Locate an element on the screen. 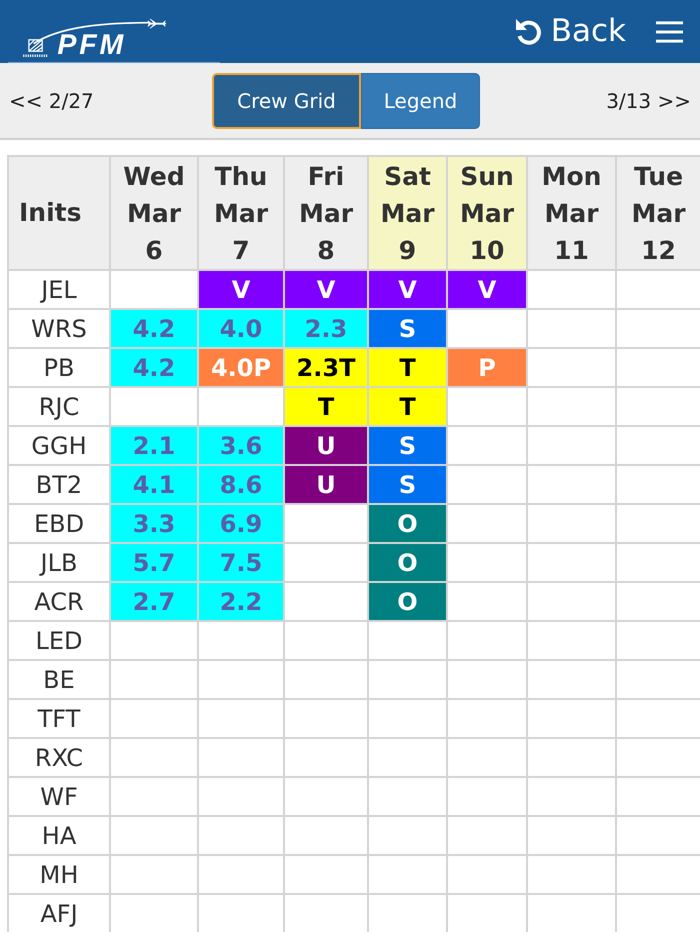  crew-initials: RXC is located at coordinates (59, 757).